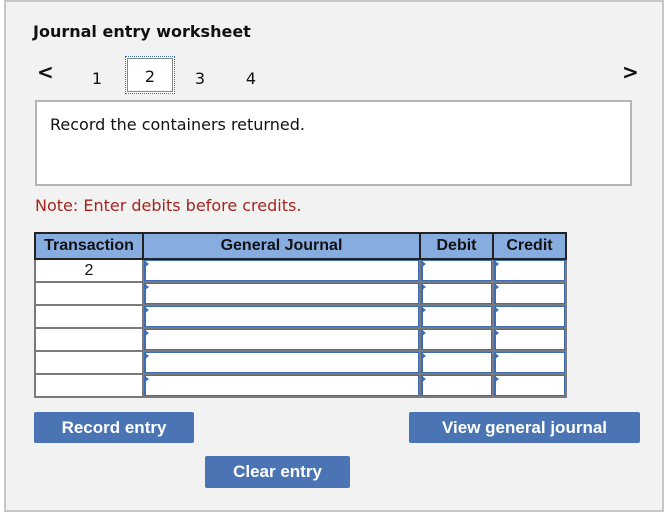  What do you see at coordinates (524, 427) in the screenshot?
I see `view-general-journal-button: View general journal` at bounding box center [524, 427].